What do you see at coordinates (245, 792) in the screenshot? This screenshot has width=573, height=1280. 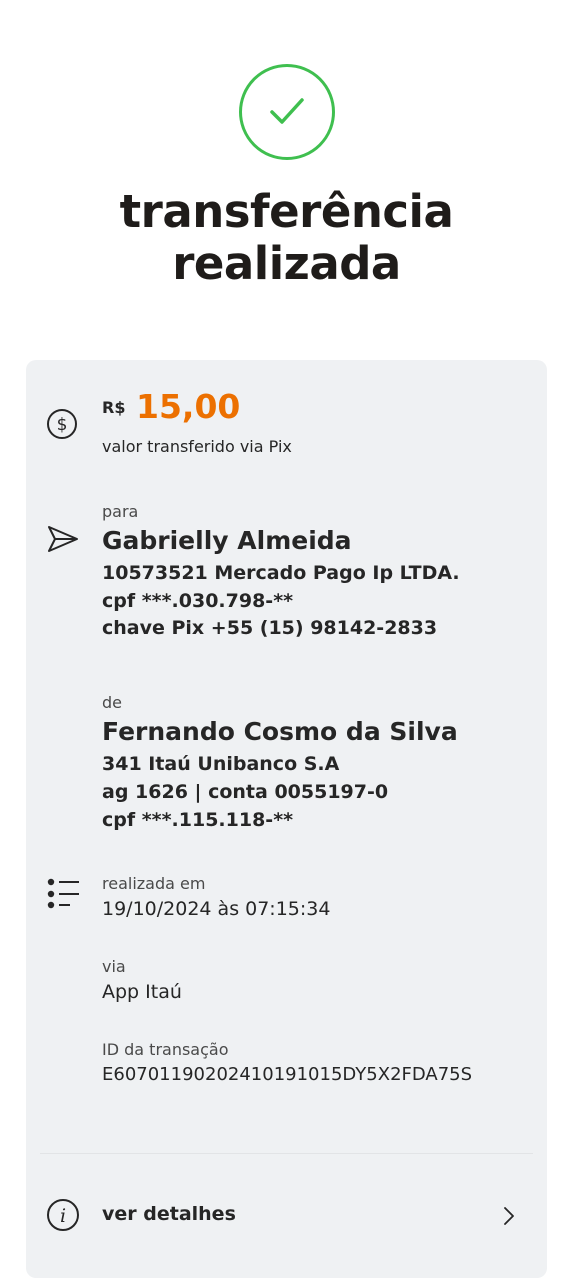 I see `sender-account: ag 1626 | conta 0055197-0` at bounding box center [245, 792].